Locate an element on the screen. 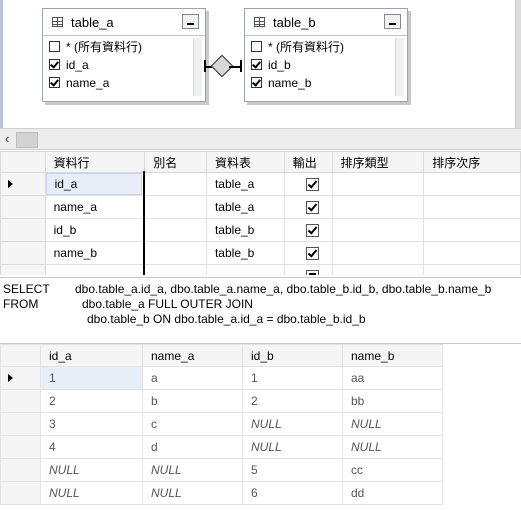 This screenshot has width=521, height=510. header-sort-type: 排序類型 is located at coordinates (378, 162).